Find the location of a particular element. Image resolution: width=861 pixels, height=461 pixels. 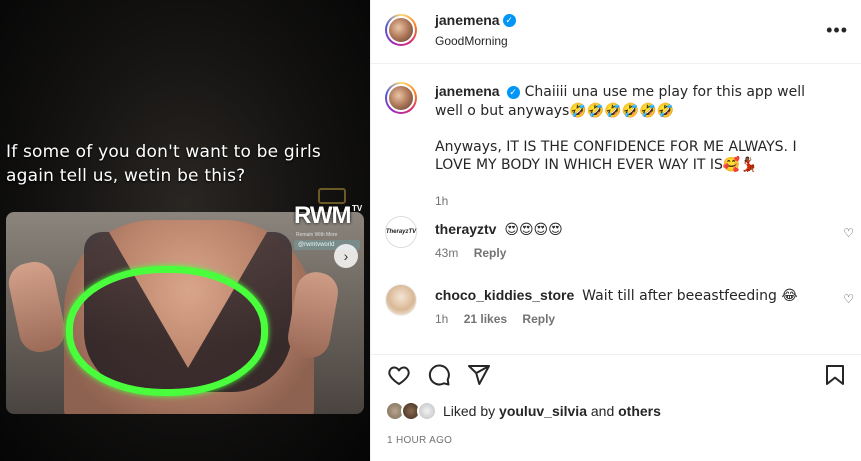

caption-avatar is located at coordinates (401, 98).